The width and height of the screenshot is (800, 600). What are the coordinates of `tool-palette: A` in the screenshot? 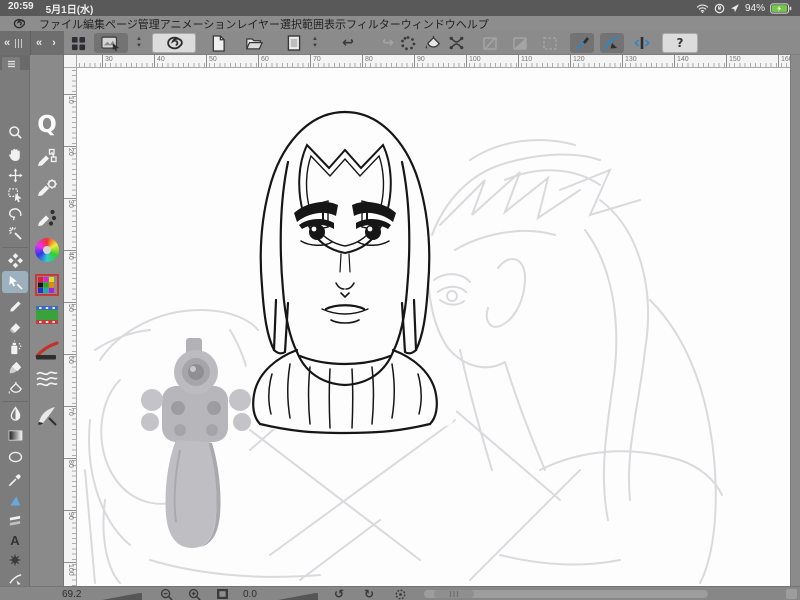 It's located at (15, 327).